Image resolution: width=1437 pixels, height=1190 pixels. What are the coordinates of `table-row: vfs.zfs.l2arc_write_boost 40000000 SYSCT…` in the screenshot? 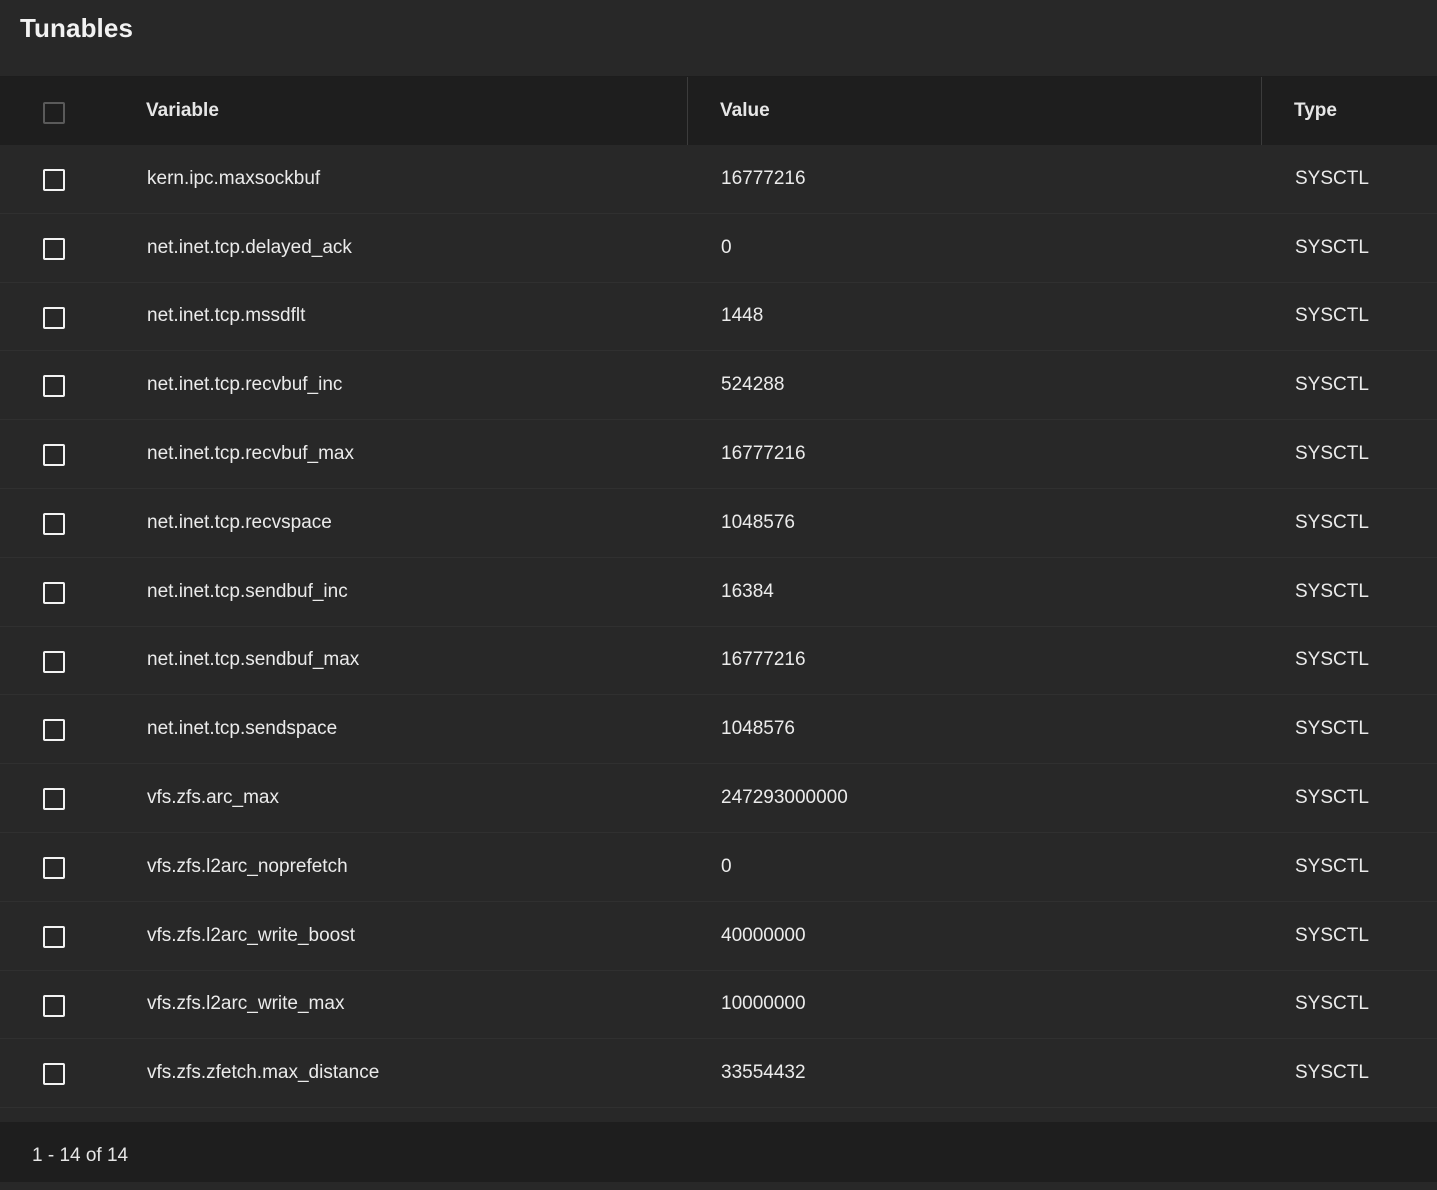 It's located at (718, 936).